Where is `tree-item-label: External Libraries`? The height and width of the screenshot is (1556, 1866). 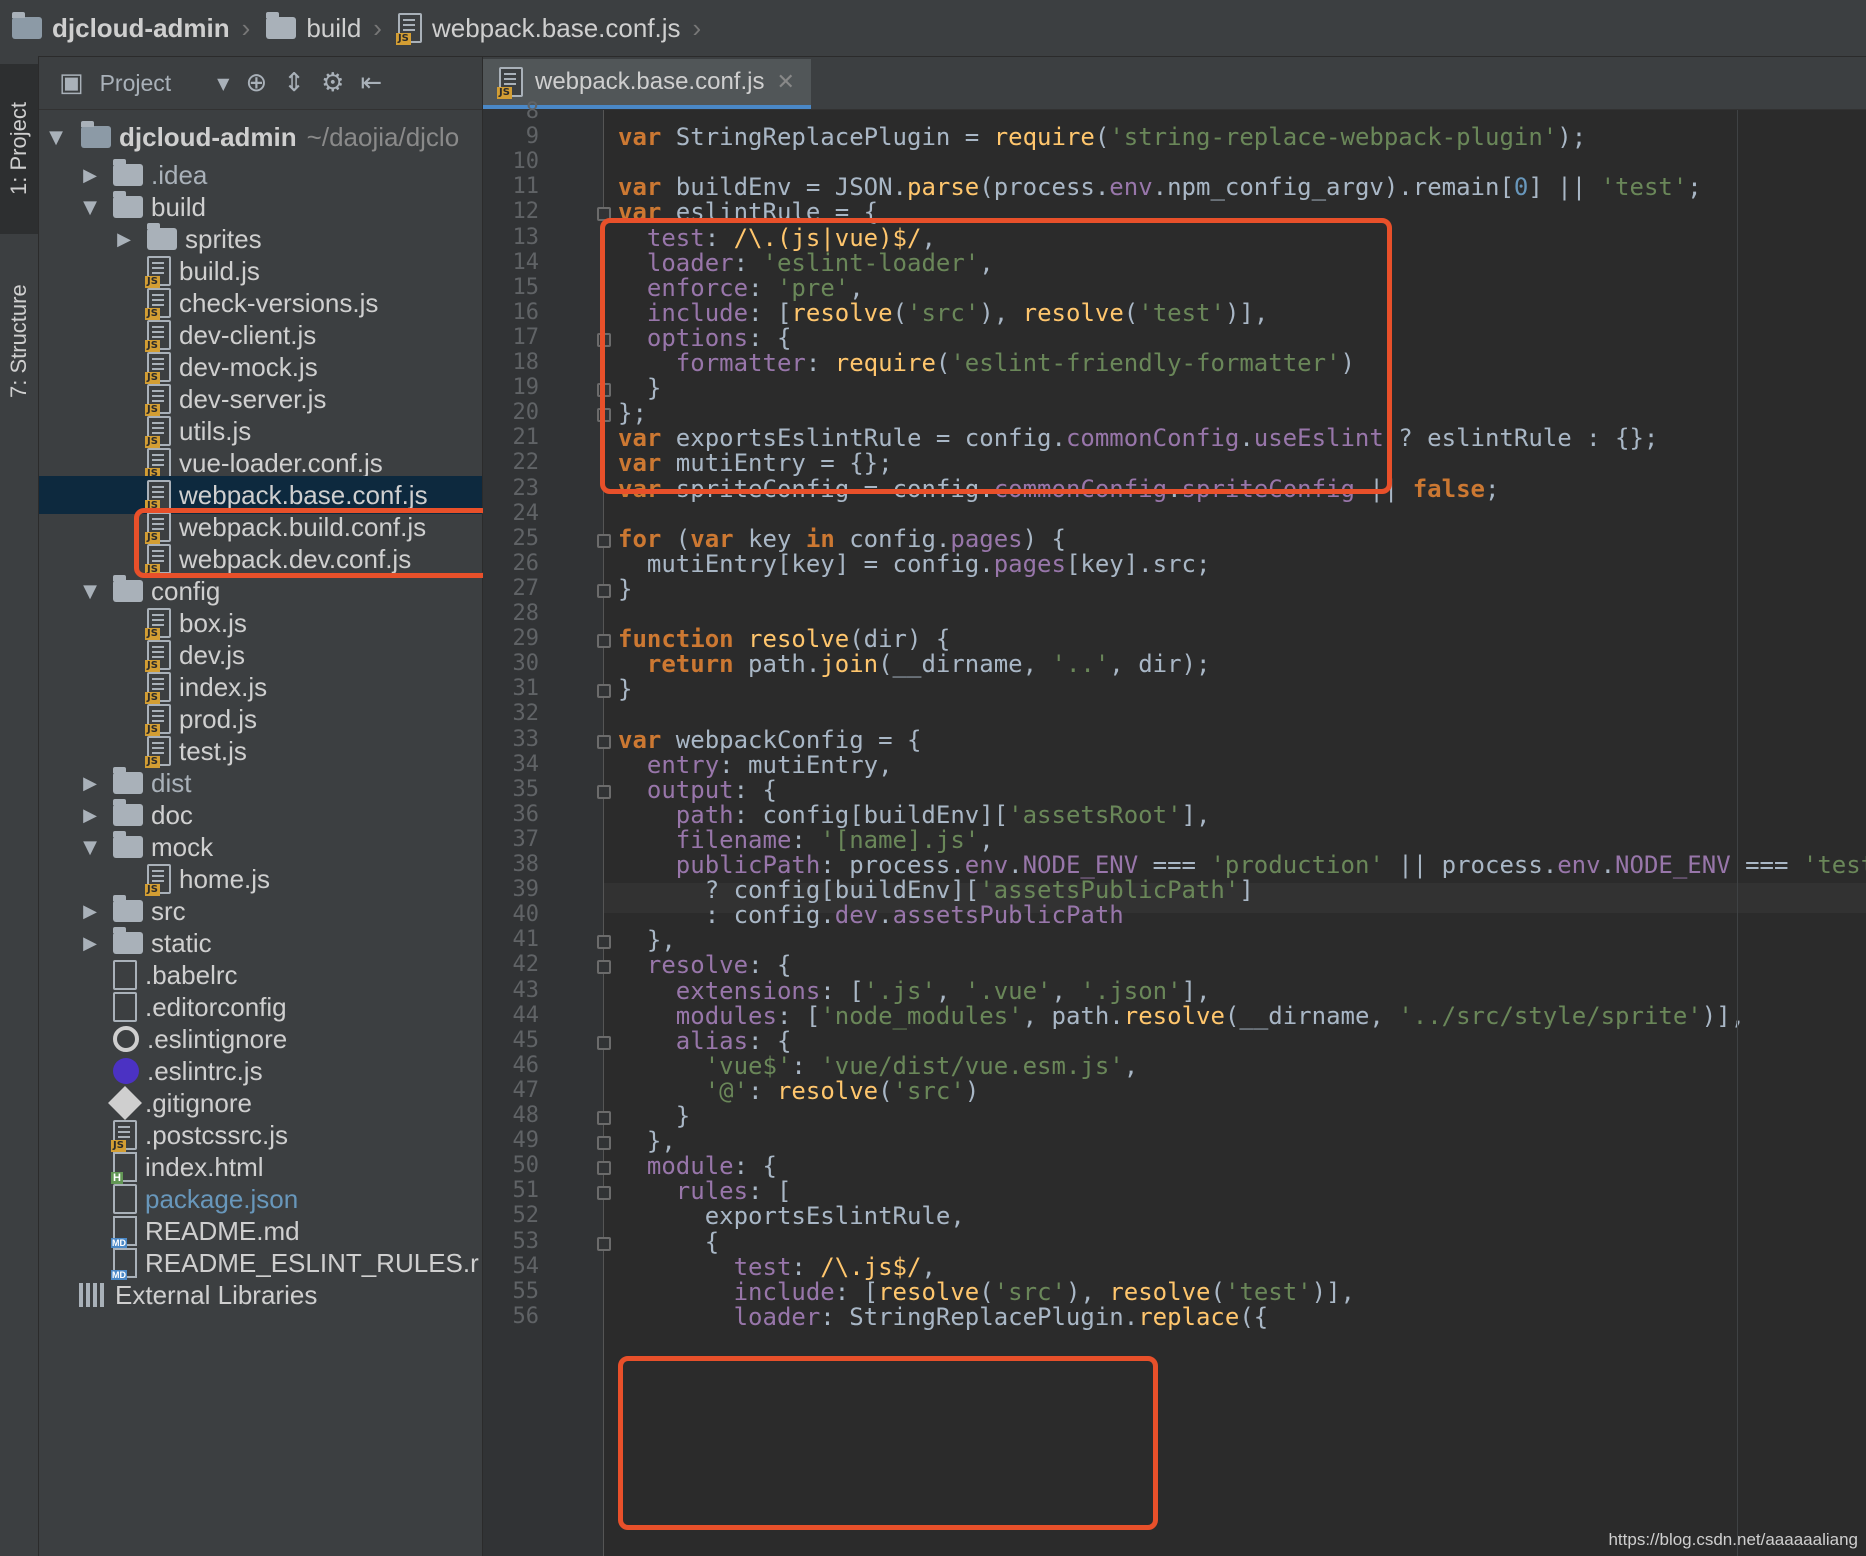
tree-item-label: External Libraries is located at coordinates (216, 1294).